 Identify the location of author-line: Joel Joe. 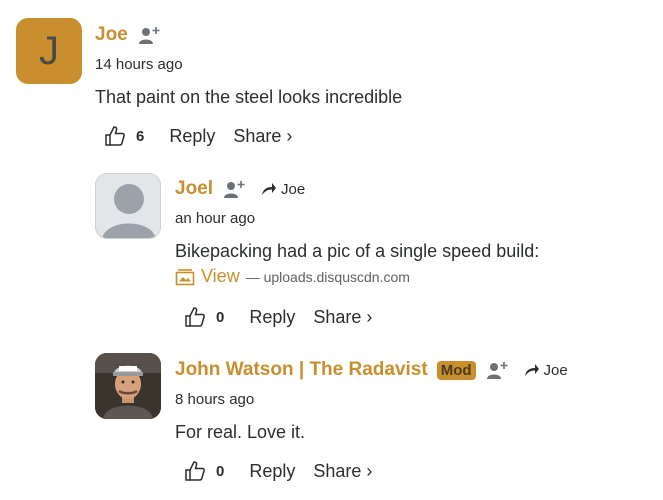
(240, 189).